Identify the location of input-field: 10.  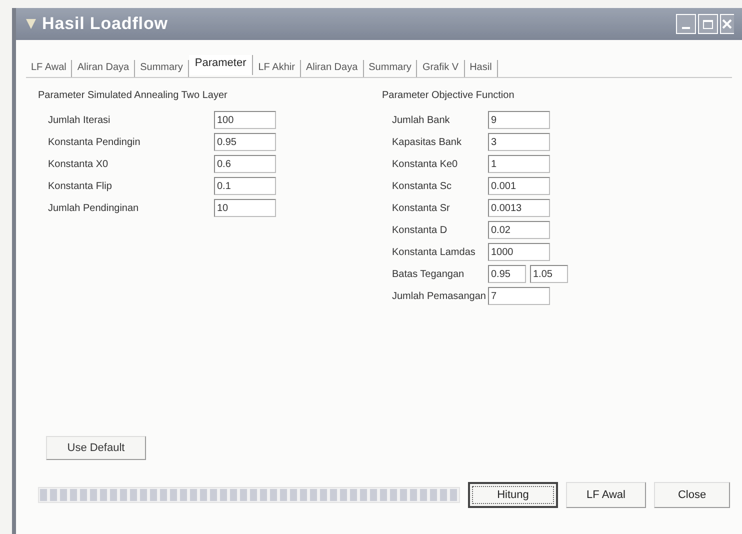
(245, 208).